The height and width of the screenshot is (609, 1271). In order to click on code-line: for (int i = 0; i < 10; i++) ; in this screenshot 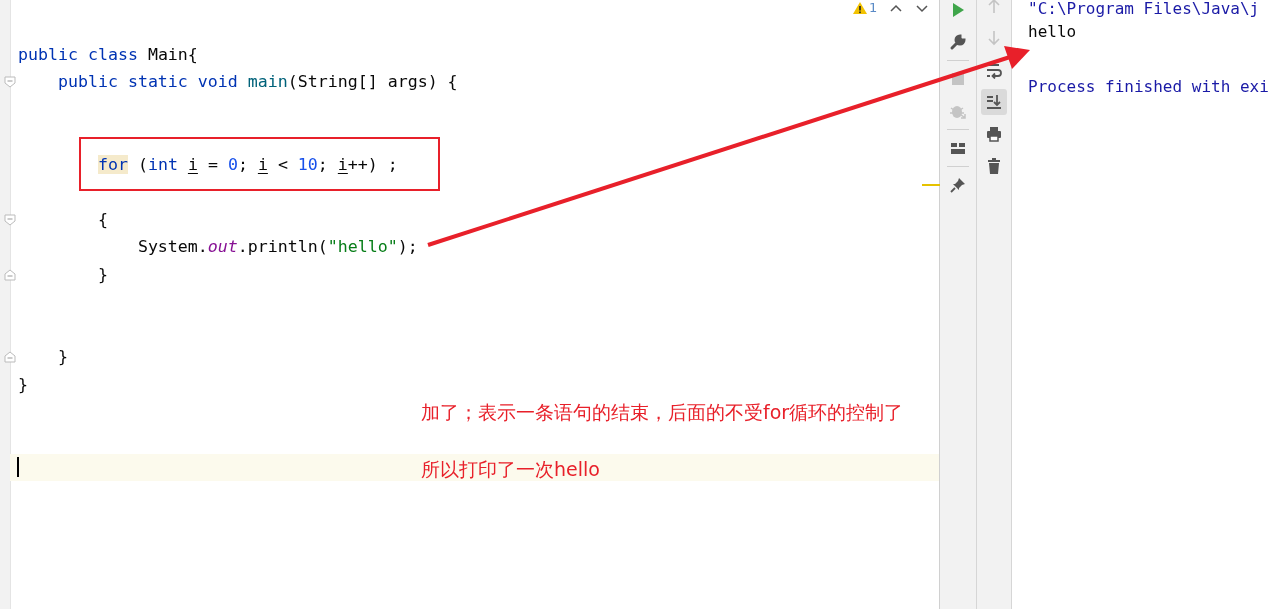, I will do `click(247, 164)`.